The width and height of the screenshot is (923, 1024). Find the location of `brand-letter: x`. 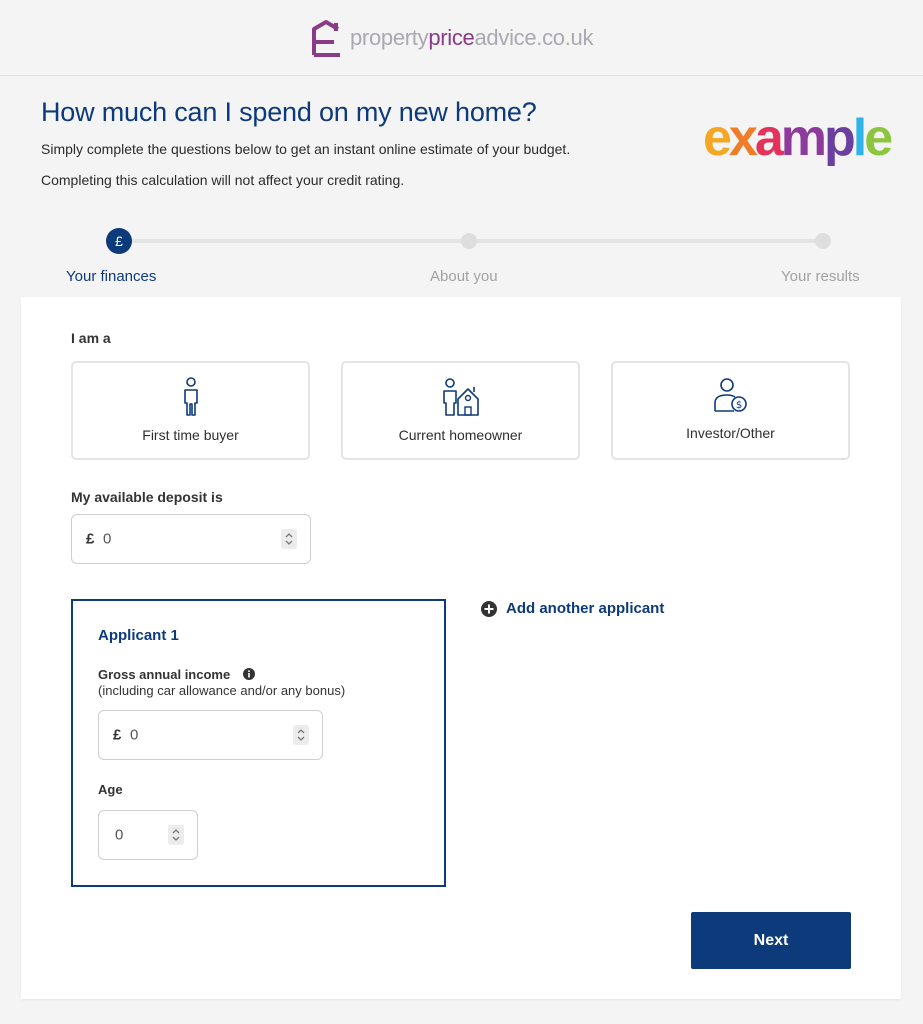

brand-letter: x is located at coordinates (743, 138).